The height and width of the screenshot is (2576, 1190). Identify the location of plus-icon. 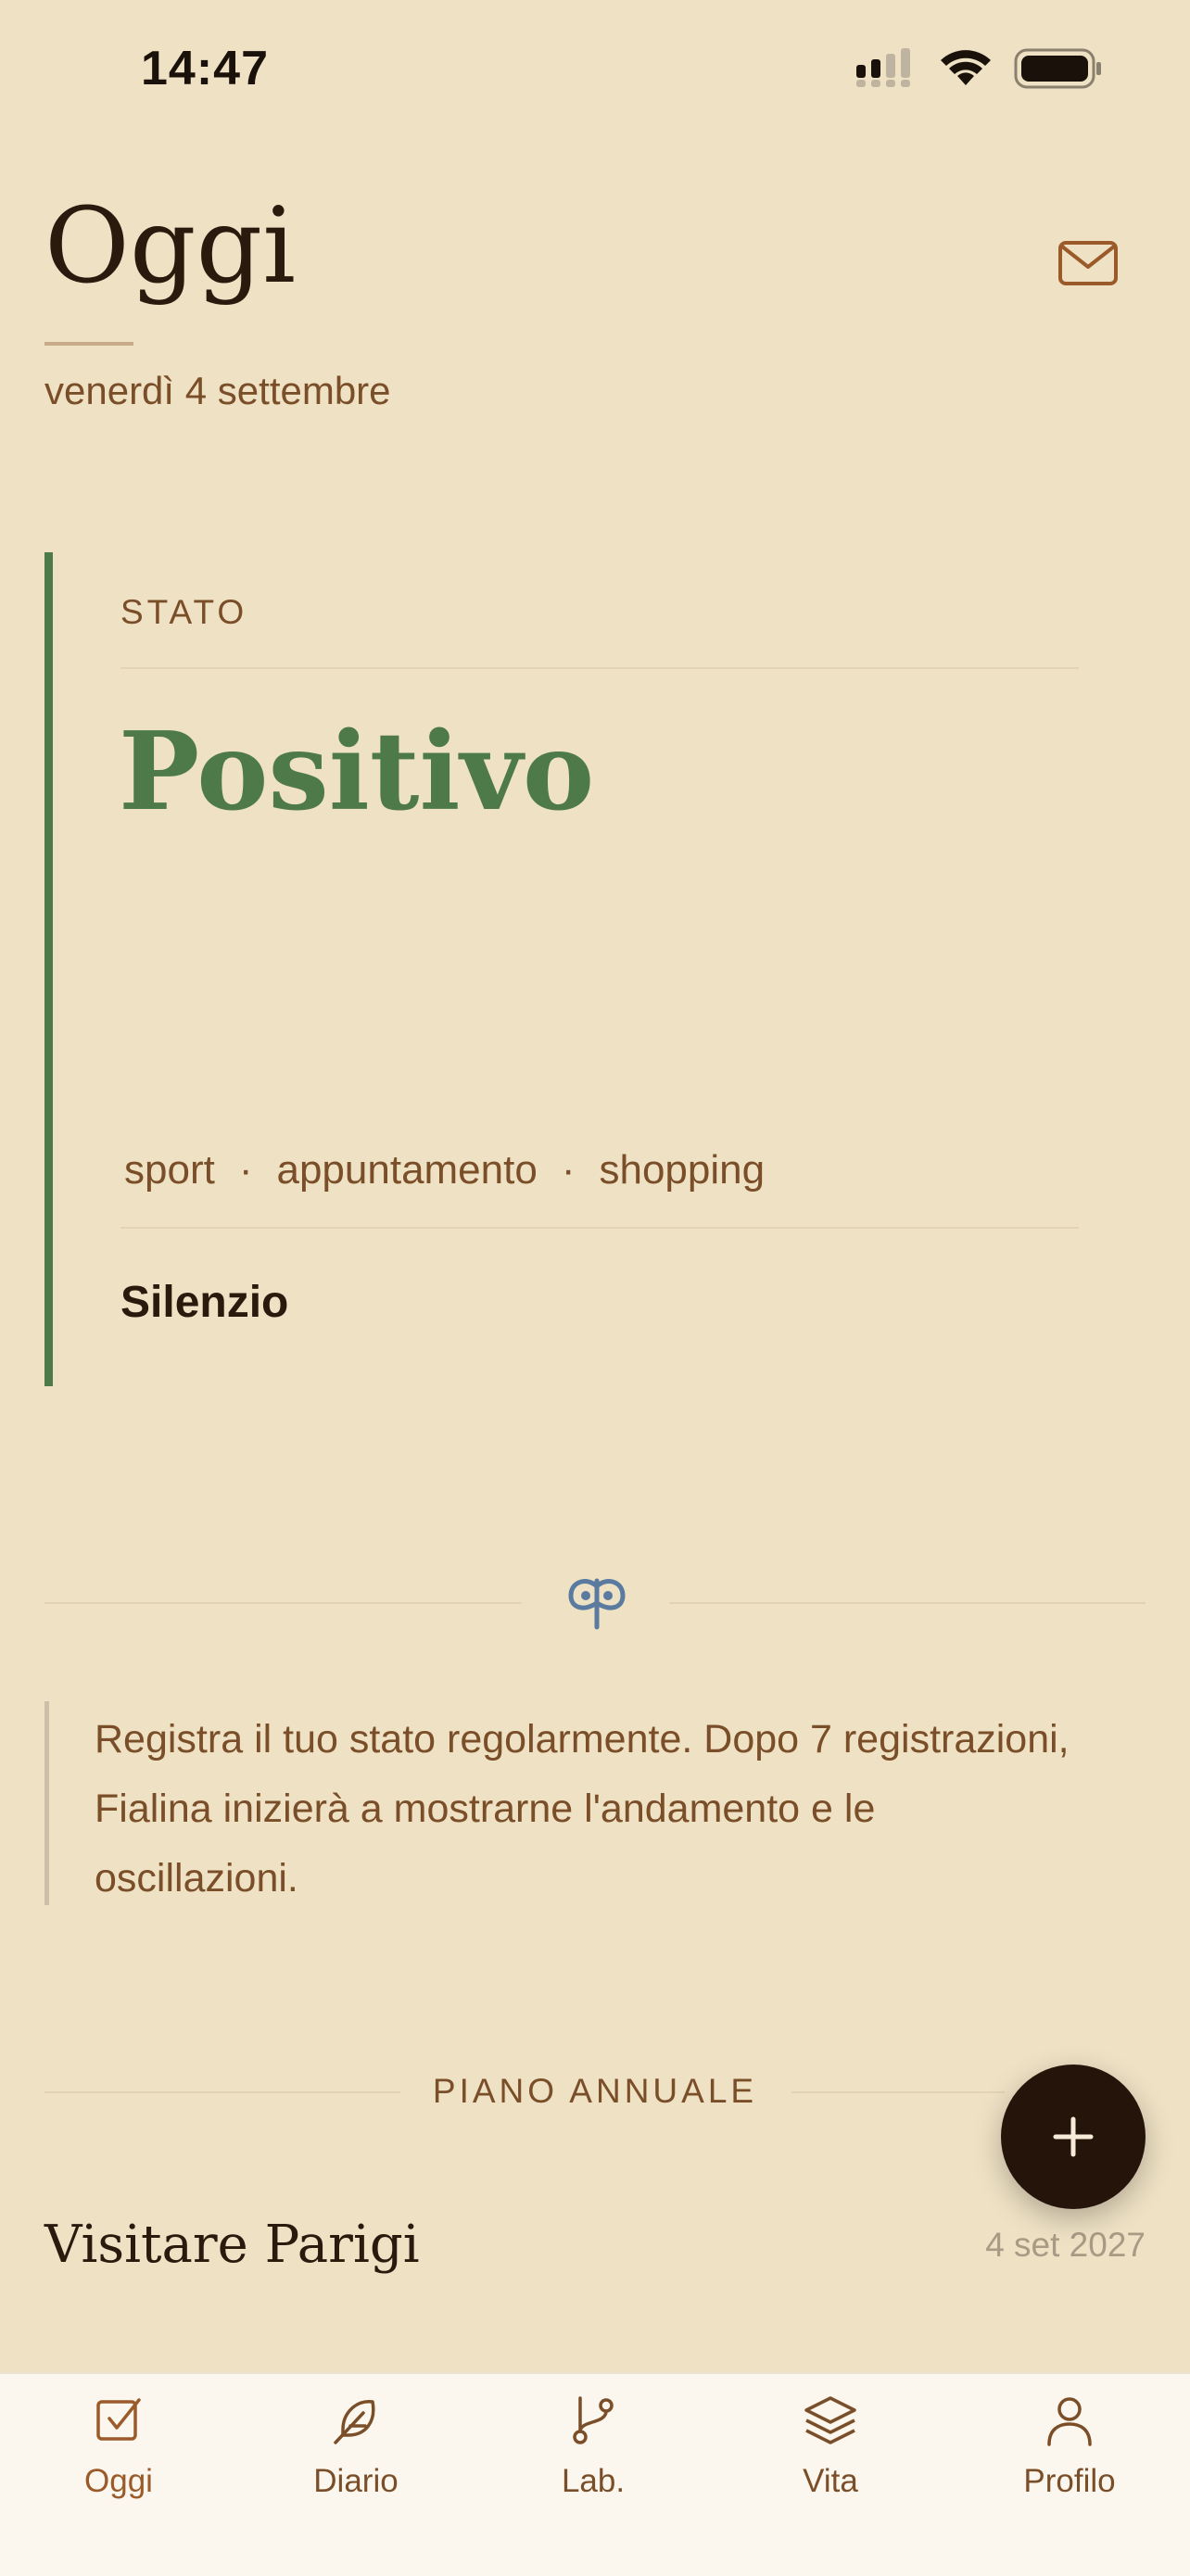
(1073, 2136).